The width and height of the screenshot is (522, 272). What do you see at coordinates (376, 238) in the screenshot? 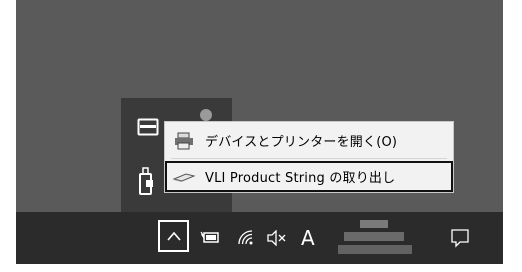
I see `clock` at bounding box center [376, 238].